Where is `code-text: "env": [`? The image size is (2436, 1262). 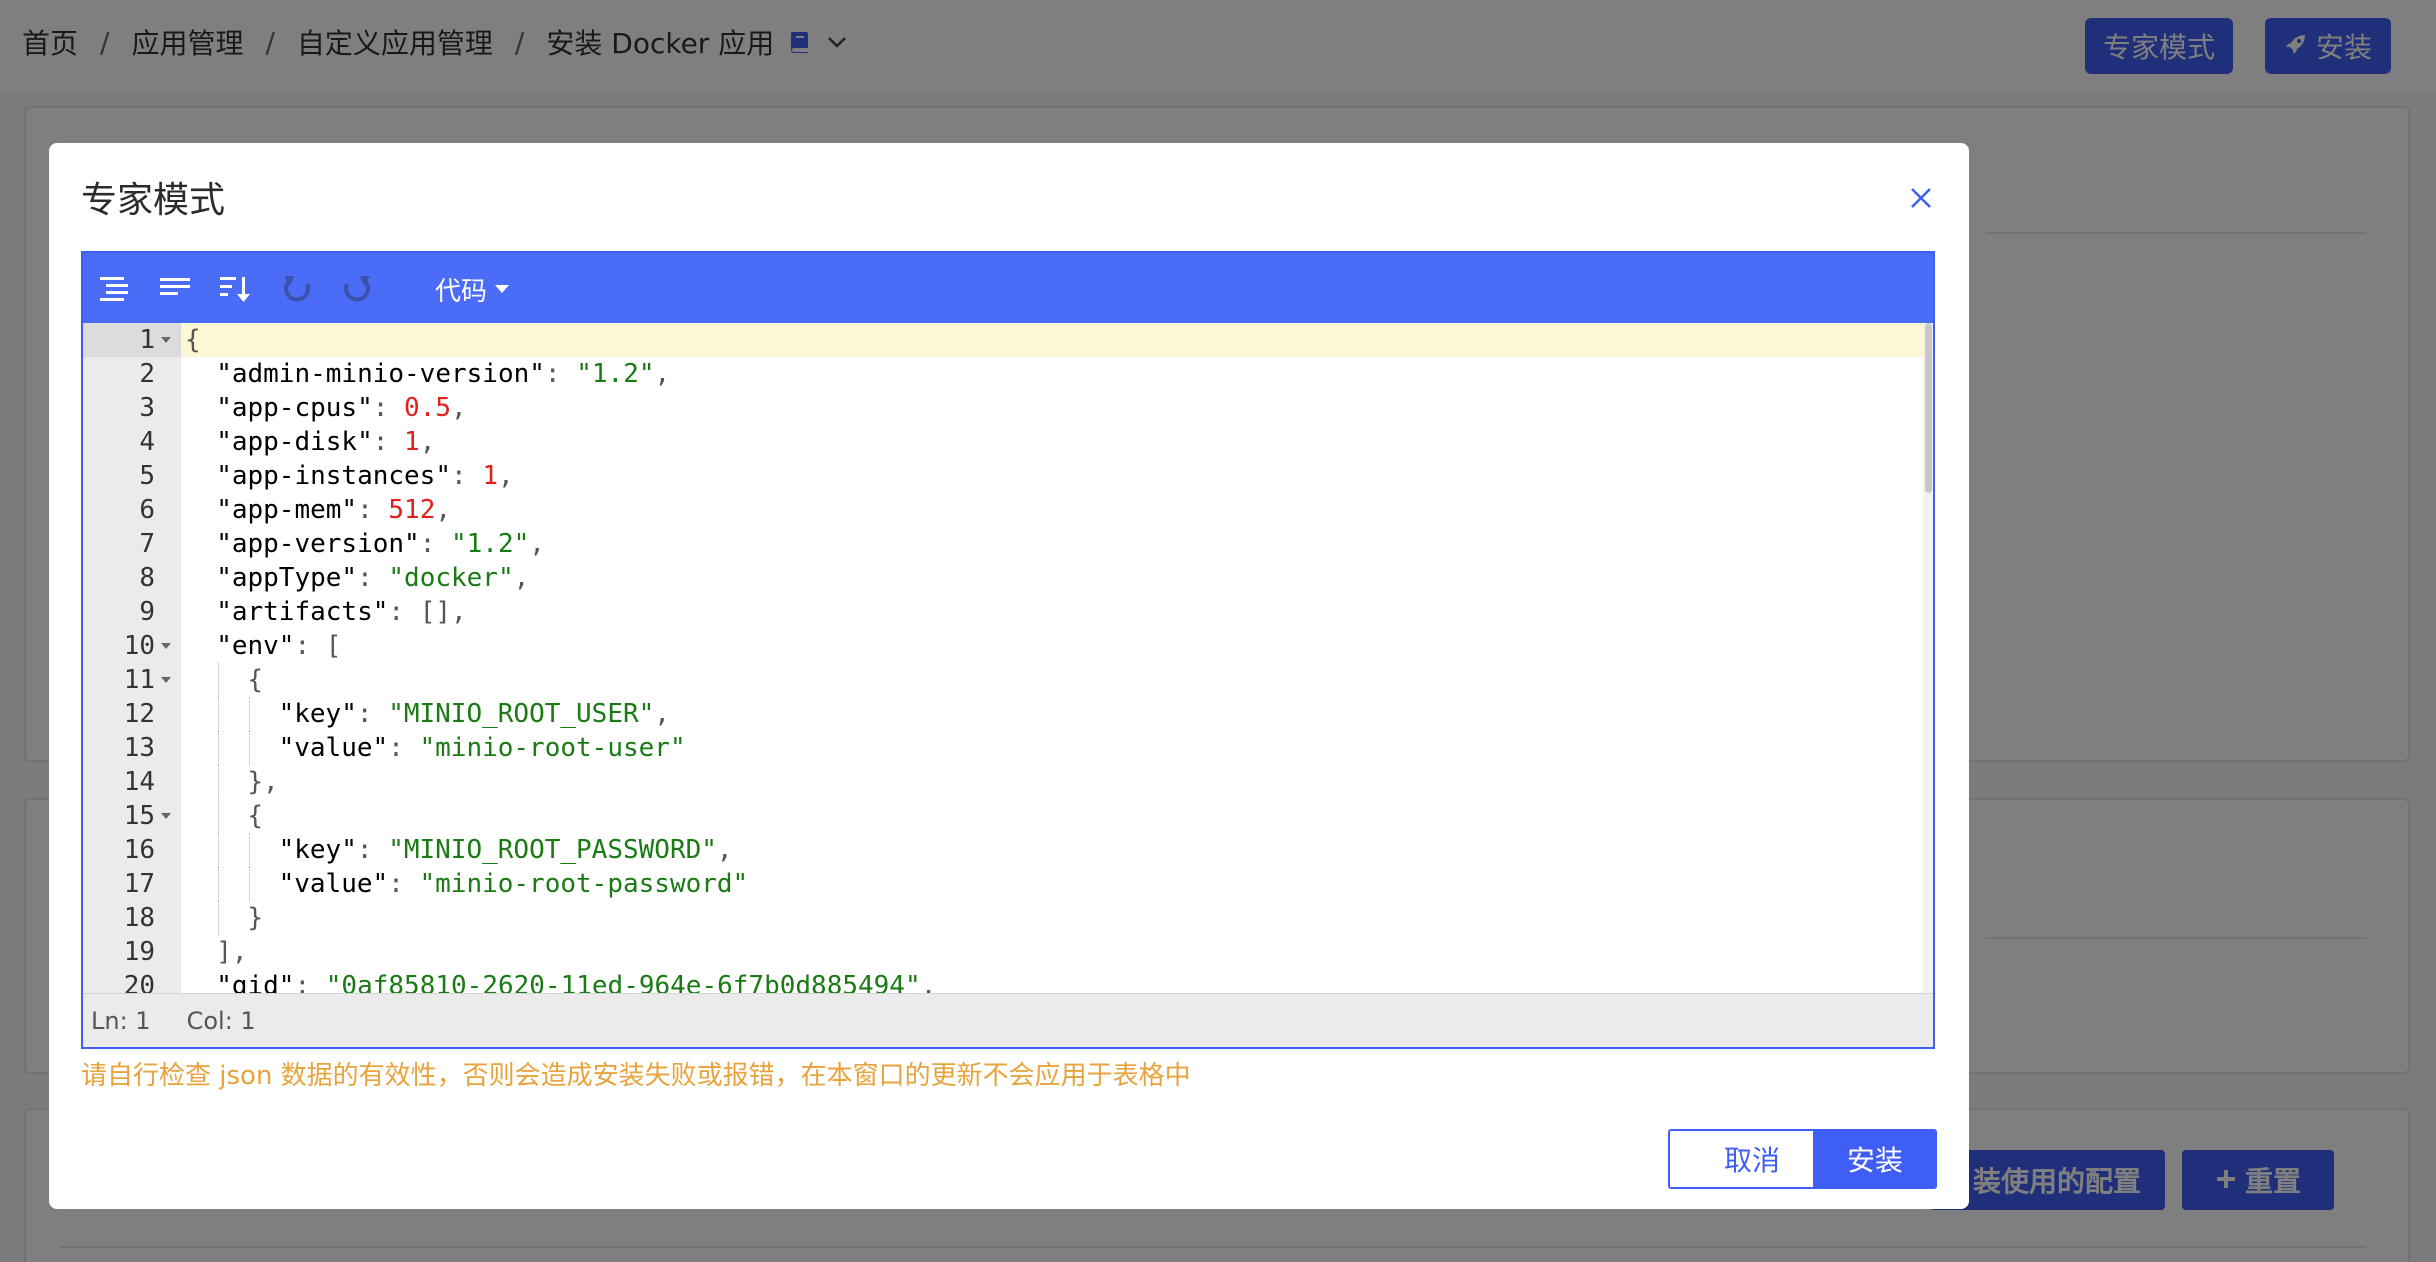
code-text: "env": [ is located at coordinates (278, 646).